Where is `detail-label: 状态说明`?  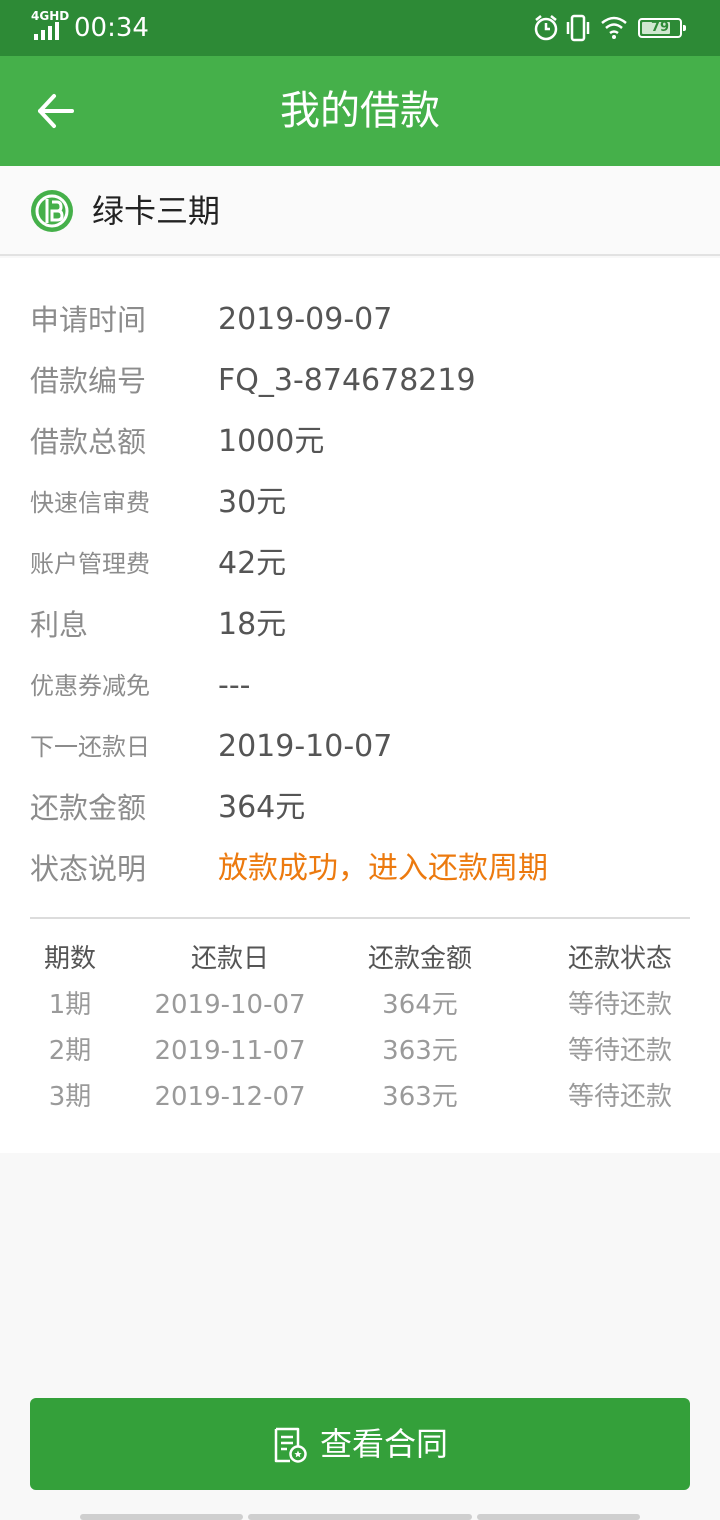 detail-label: 状态说明 is located at coordinates (88, 869).